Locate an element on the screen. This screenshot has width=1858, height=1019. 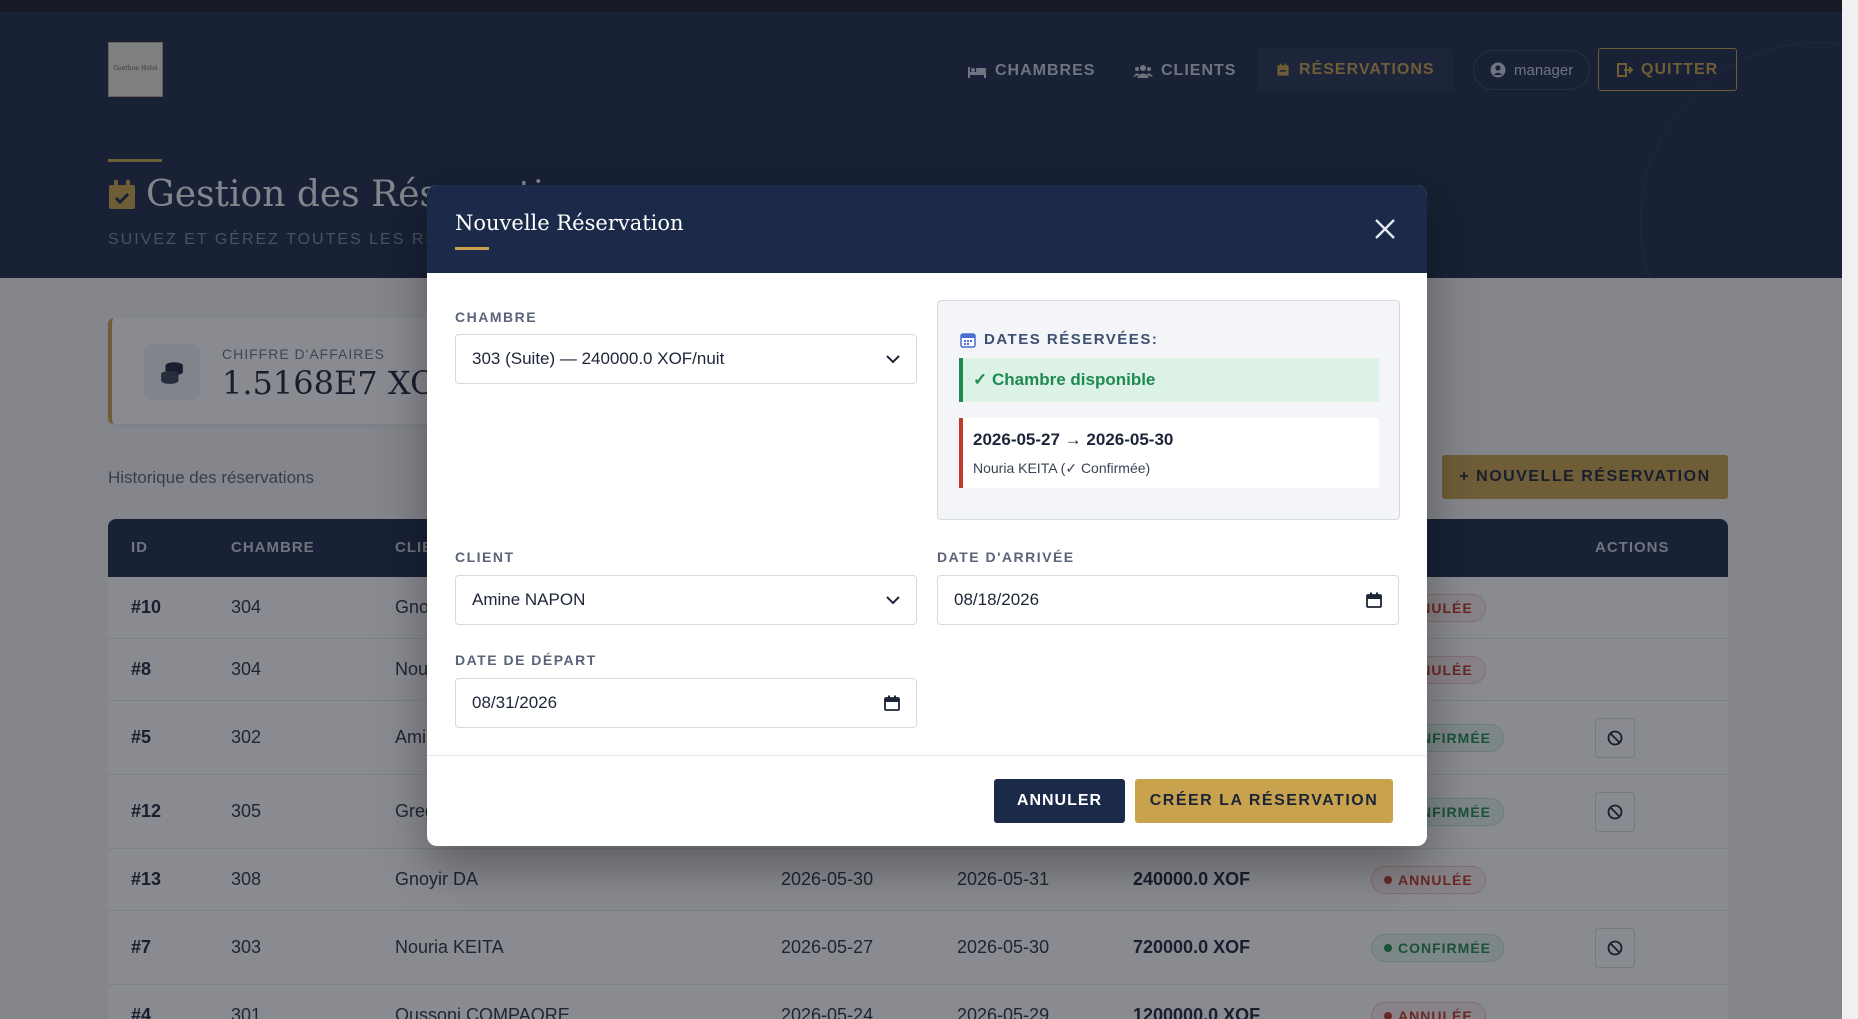
client-select: Amine NAPON is located at coordinates (686, 600).